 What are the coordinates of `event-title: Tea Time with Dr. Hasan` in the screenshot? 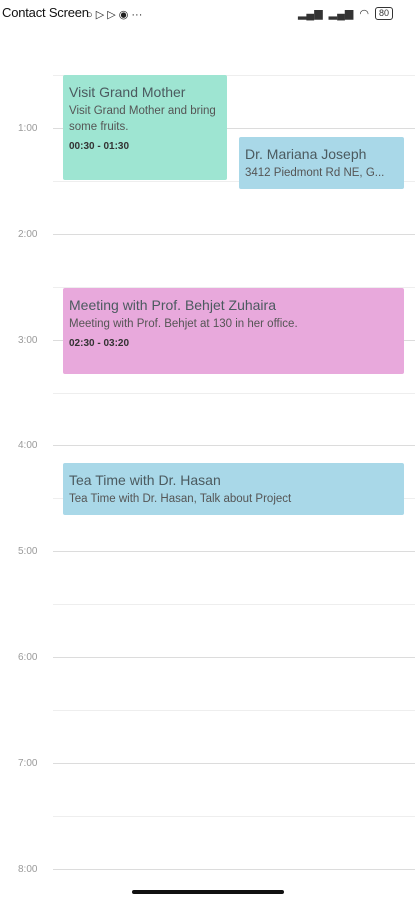 It's located at (145, 480).